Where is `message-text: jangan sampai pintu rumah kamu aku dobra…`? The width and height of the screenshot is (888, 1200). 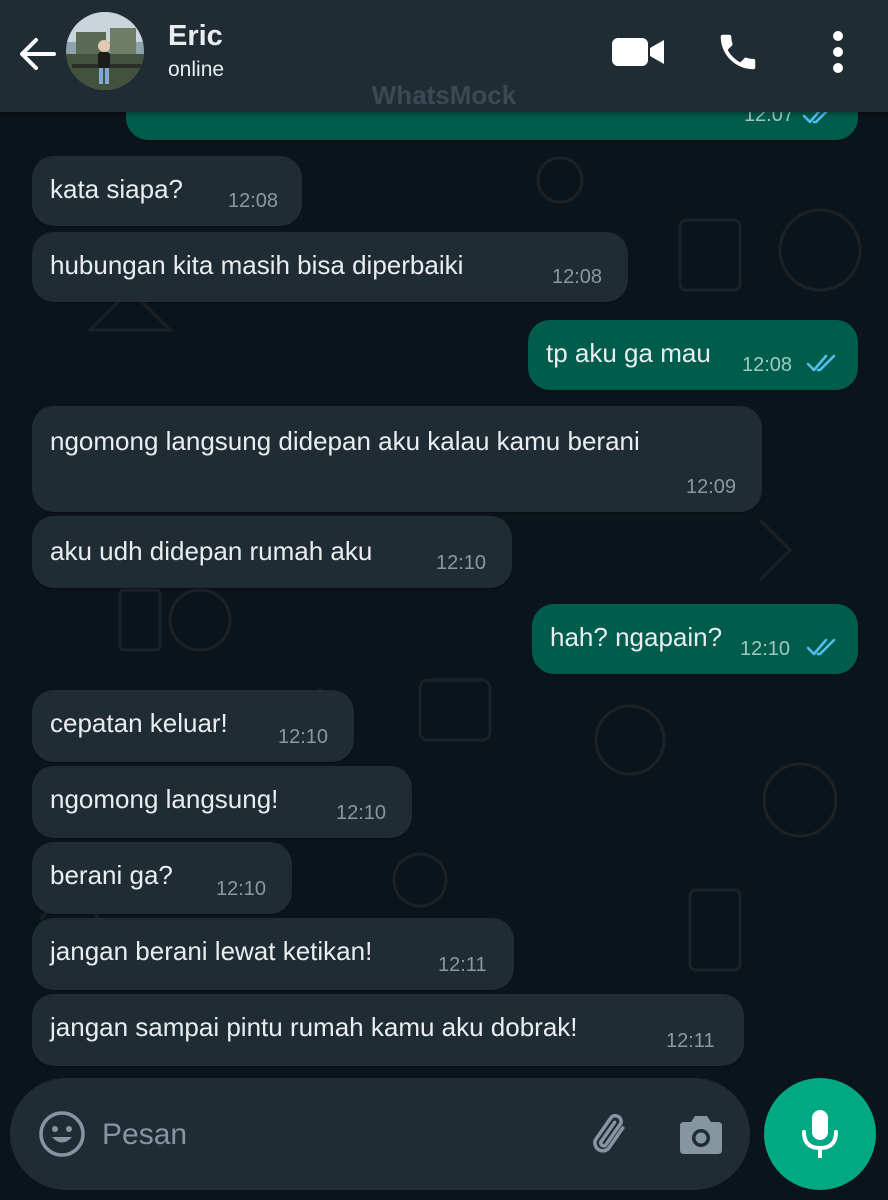 message-text: jangan sampai pintu rumah kamu aku dobra… is located at coordinates (314, 1027).